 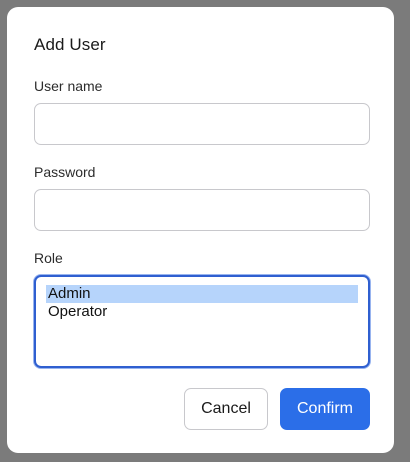 I want to click on username-label: User name, so click(x=68, y=86).